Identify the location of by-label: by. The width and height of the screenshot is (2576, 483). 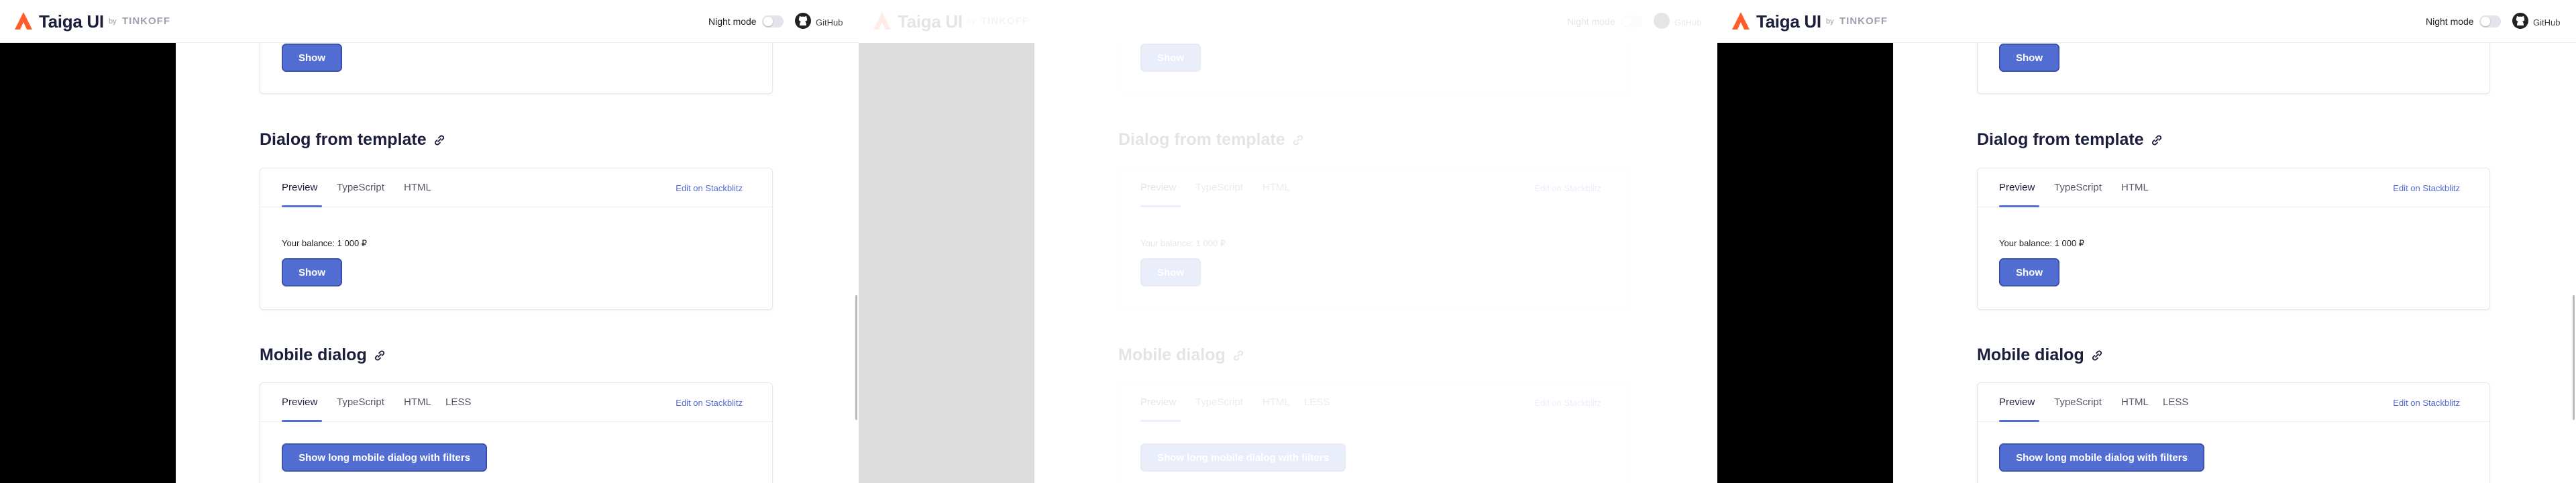
(1830, 21).